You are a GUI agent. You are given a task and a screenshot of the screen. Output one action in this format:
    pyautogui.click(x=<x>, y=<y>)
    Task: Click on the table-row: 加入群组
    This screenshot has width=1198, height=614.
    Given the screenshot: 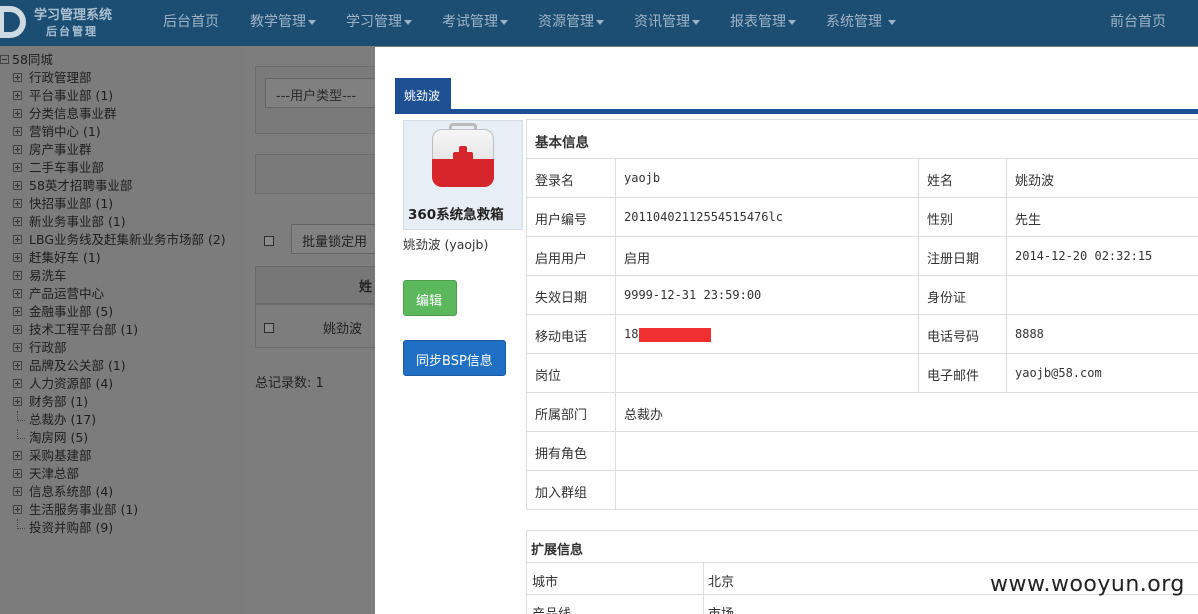 What is the action you would take?
    pyautogui.click(x=862, y=490)
    